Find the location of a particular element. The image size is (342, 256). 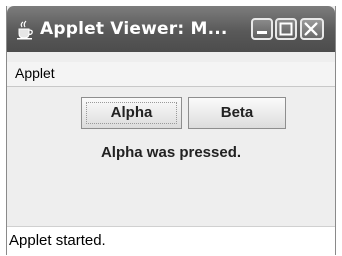

close-button is located at coordinates (312, 29).